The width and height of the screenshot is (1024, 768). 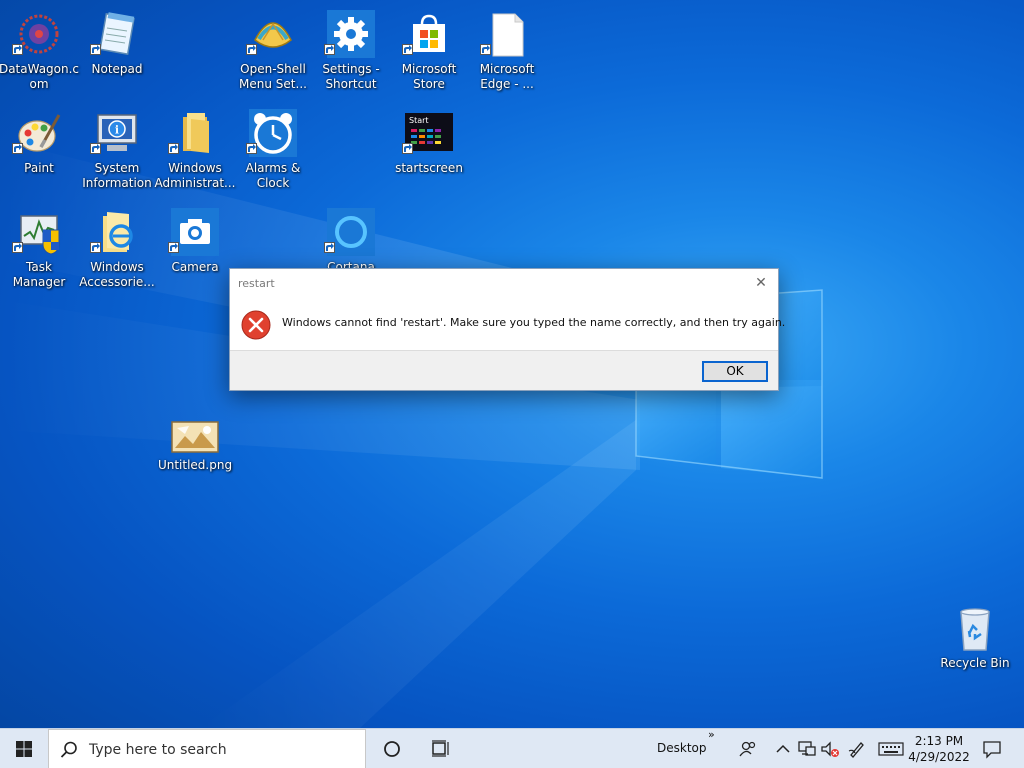 I want to click on desktop-icon-recycle-bin: Recycle Bin, so click(x=975, y=646).